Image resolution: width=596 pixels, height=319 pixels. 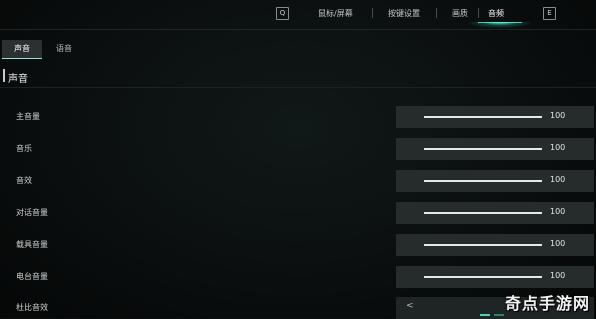 What do you see at coordinates (460, 13) in the screenshot?
I see `tab-graphics: 画质` at bounding box center [460, 13].